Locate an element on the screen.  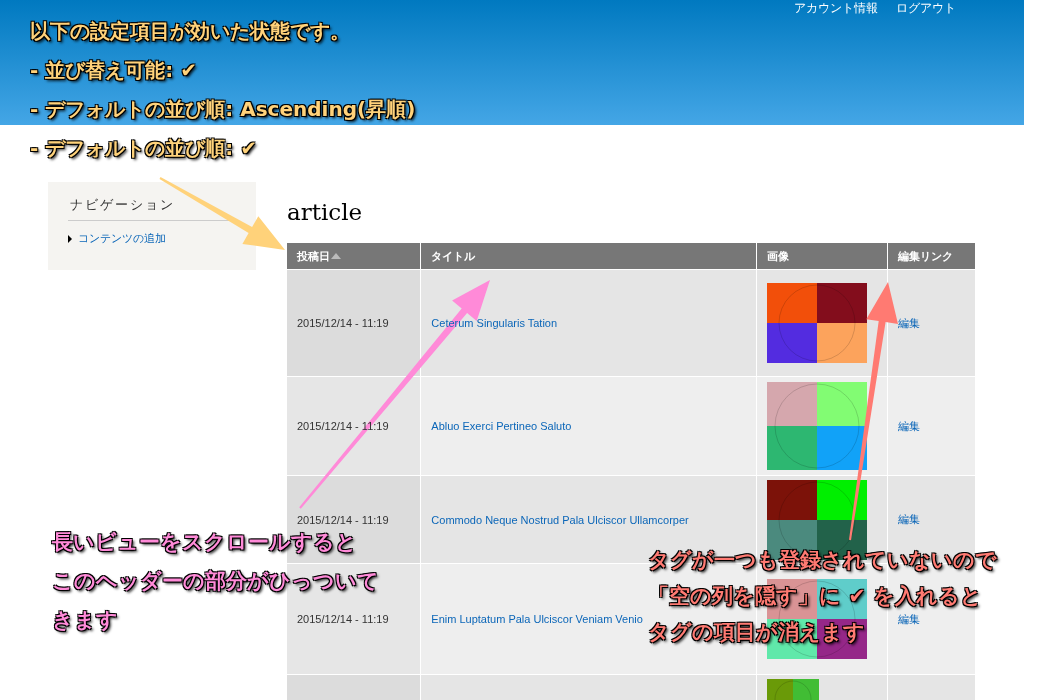
title-link: Enim Luptatum Pala Ulciscor Veniam Venio is located at coordinates (537, 619).